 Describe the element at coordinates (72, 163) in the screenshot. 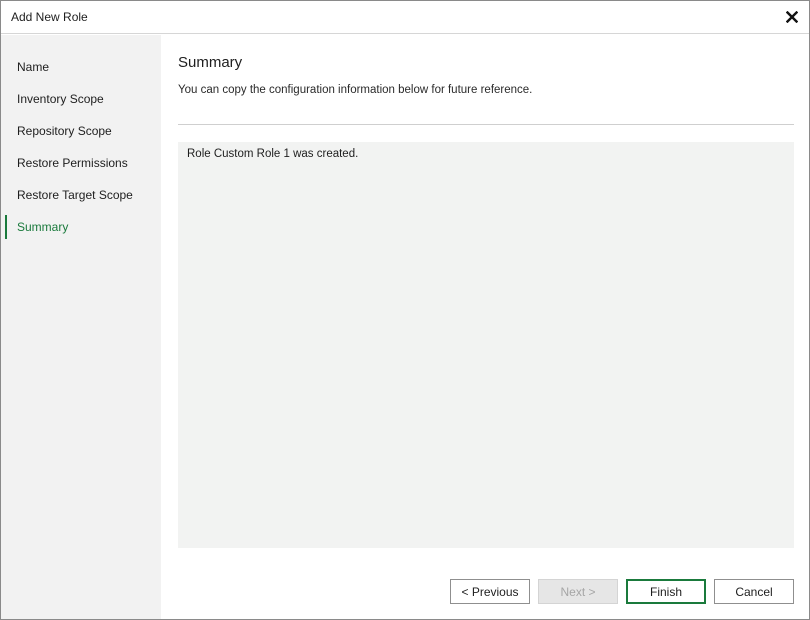

I see `sidebar-item-label: Restore Permissions` at that location.